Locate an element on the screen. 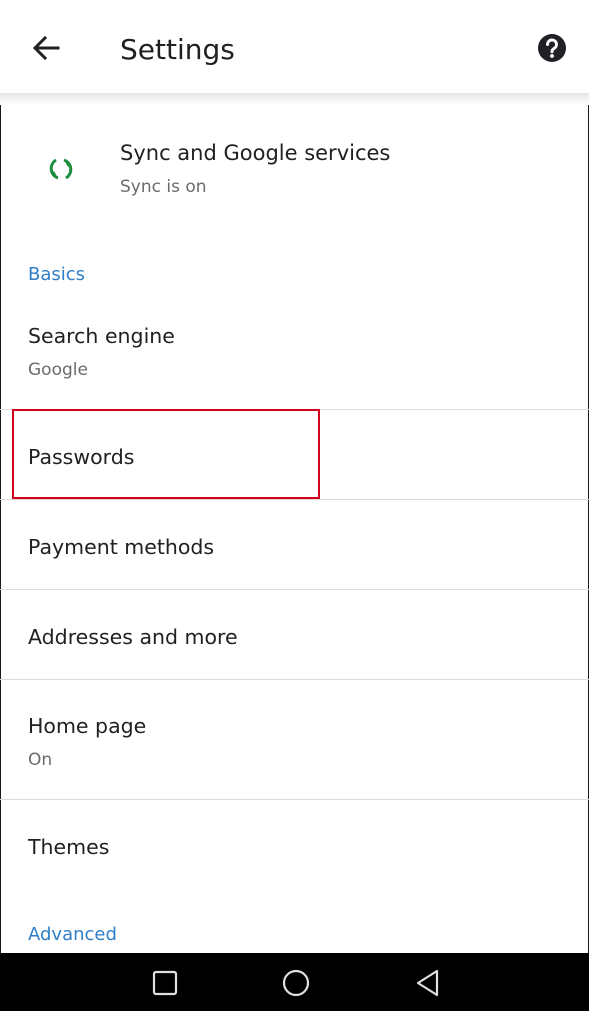 The image size is (589, 1011). circle-home-icon is located at coordinates (296, 983).